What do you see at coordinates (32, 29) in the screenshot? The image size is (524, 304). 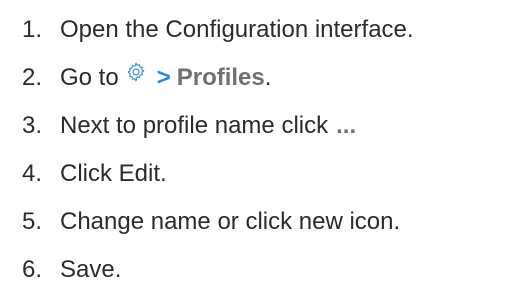 I see `step-number: 1.` at bounding box center [32, 29].